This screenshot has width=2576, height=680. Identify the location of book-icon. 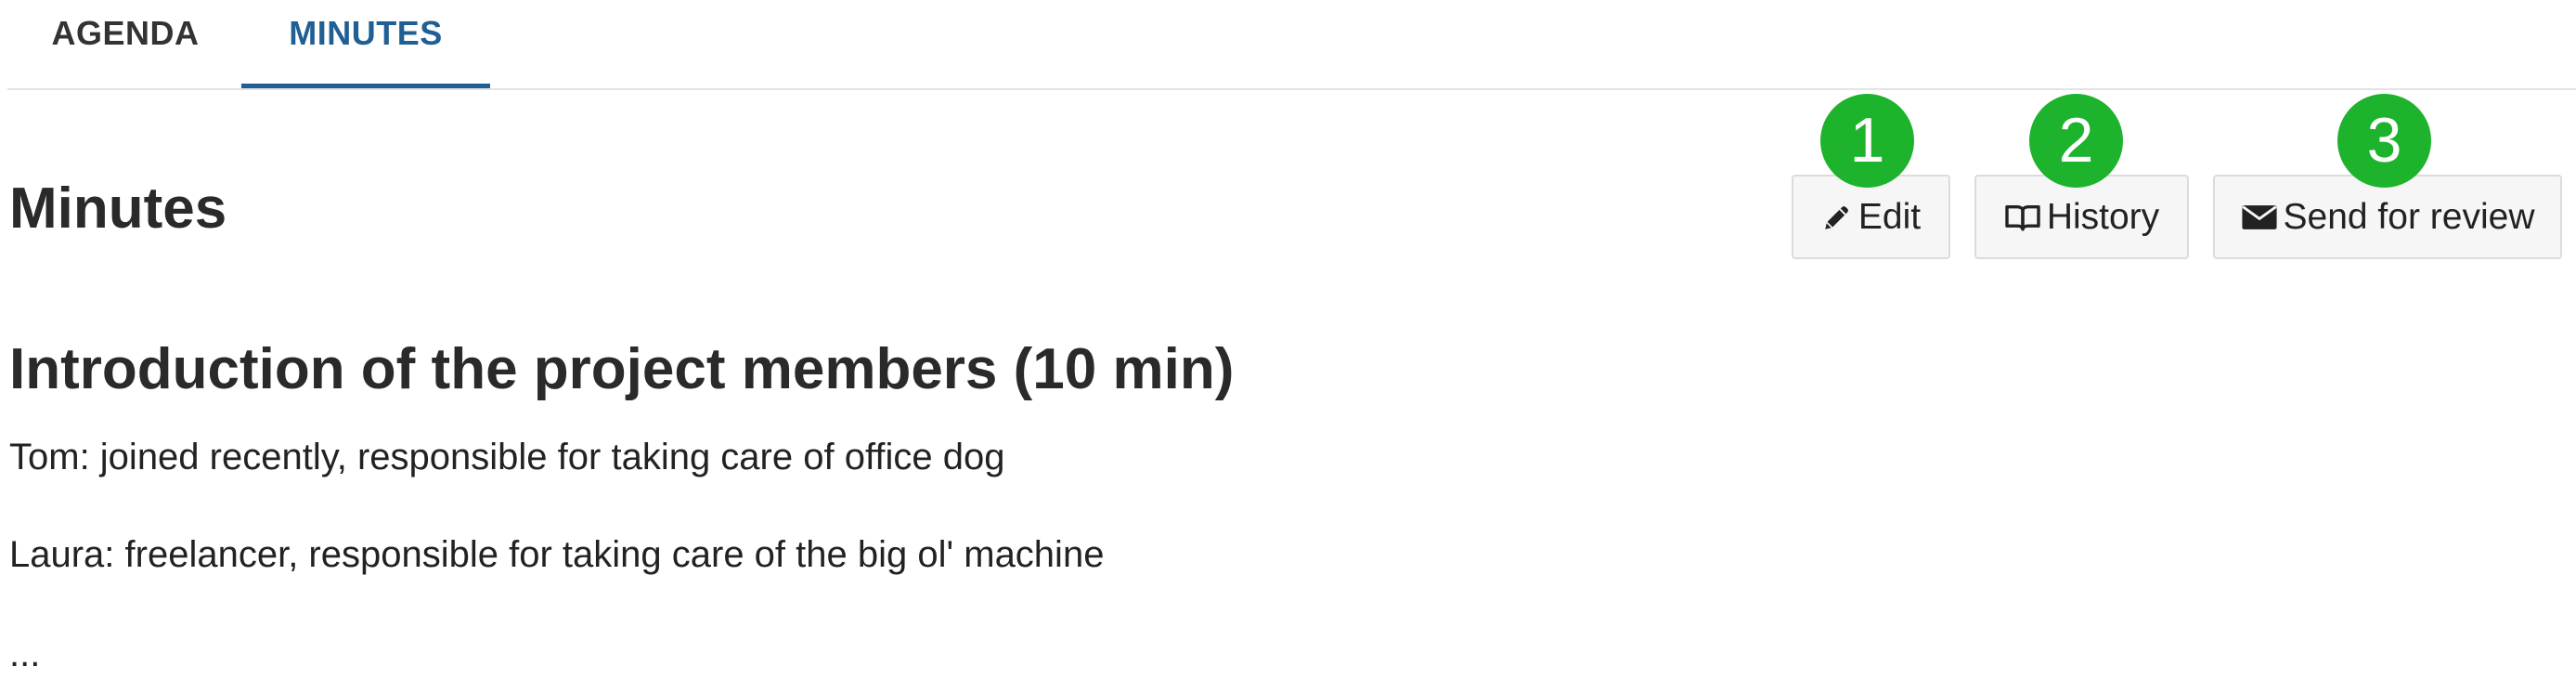
(2022, 217).